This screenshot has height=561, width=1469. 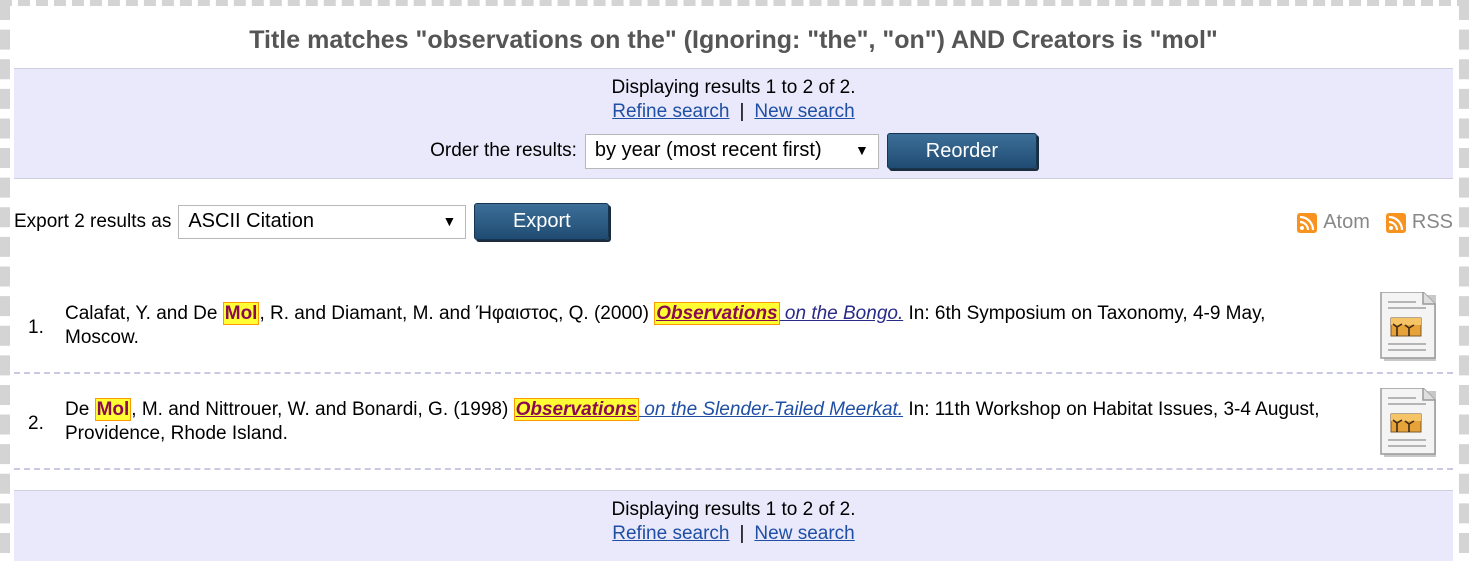 What do you see at coordinates (93, 221) in the screenshot?
I see `export-label: Export 2 results as` at bounding box center [93, 221].